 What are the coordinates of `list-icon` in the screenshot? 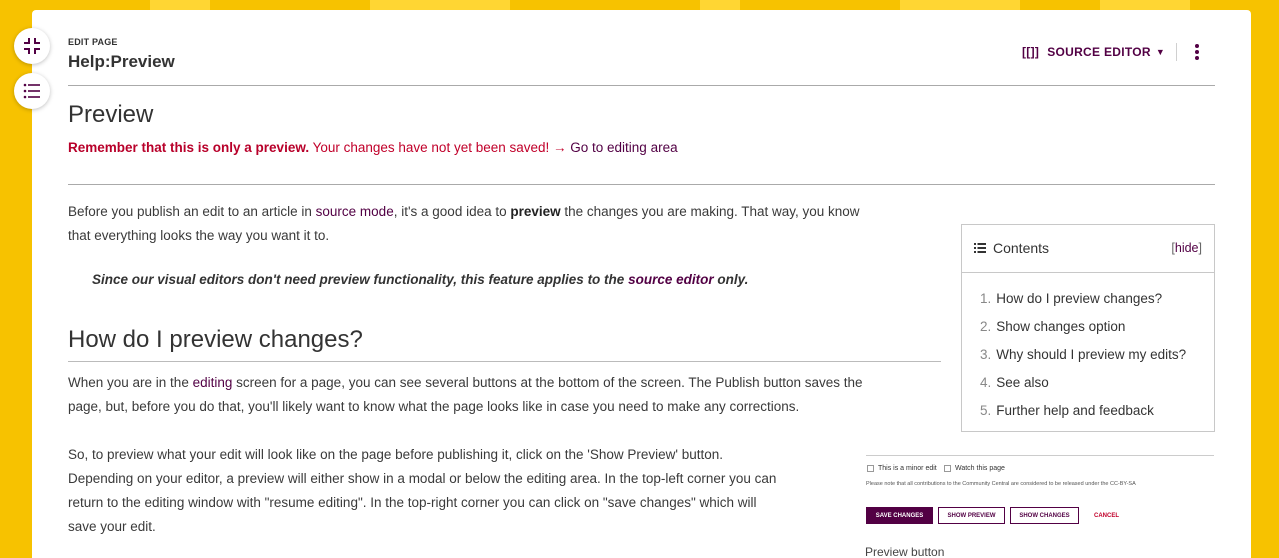 It's located at (980, 248).